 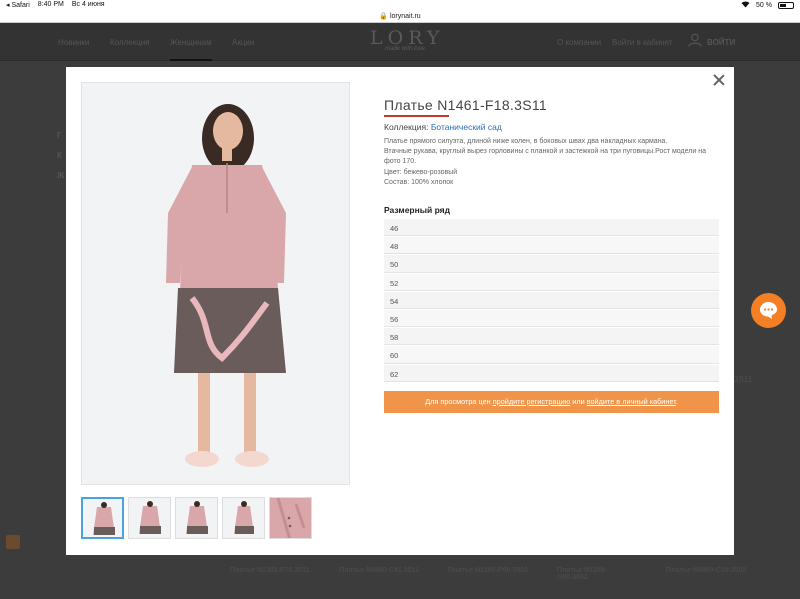 What do you see at coordinates (592, 574) in the screenshot?
I see `bg-card-title: Платье N1389-G90.3502` at bounding box center [592, 574].